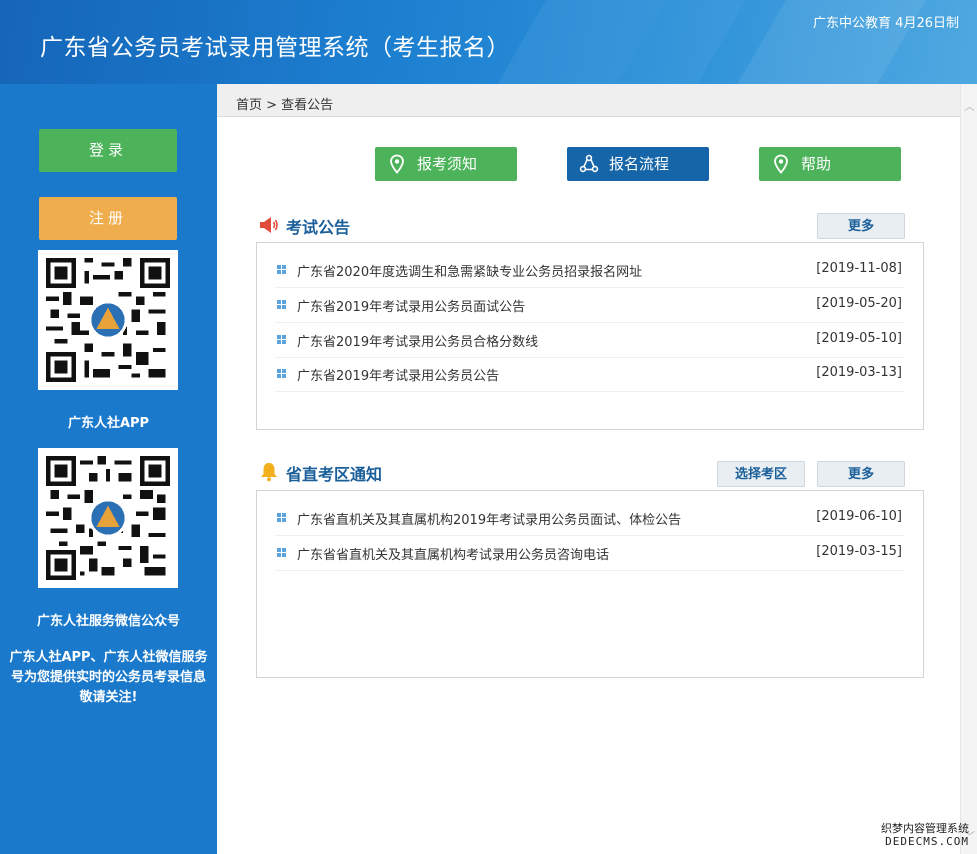 This screenshot has width=977, height=854. I want to click on help-label: 帮助, so click(816, 164).